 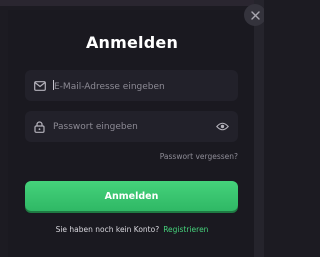 What do you see at coordinates (132, 42) in the screenshot?
I see `modal-title: Anmelden` at bounding box center [132, 42].